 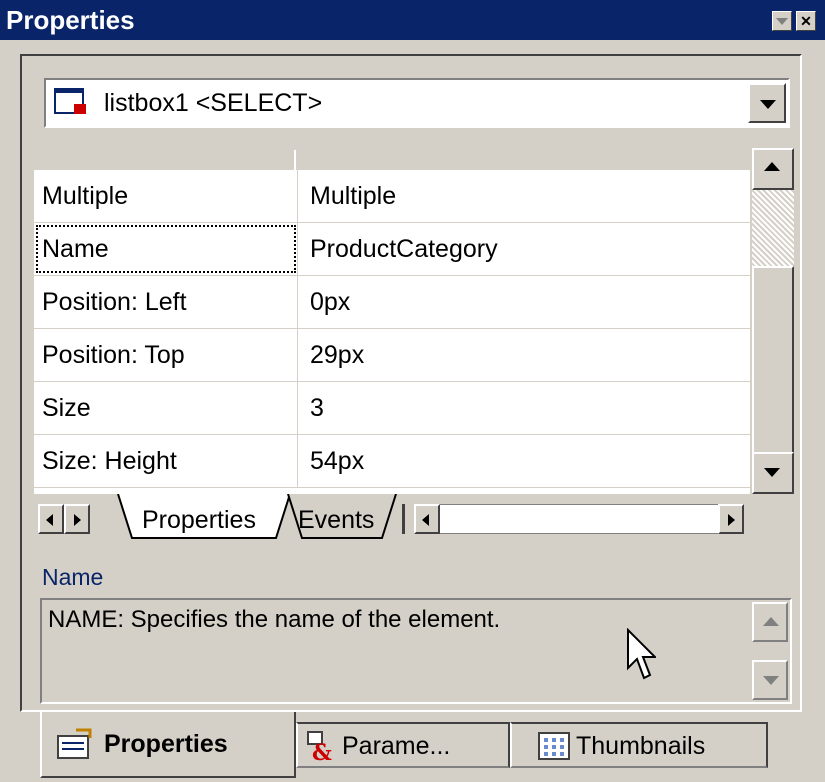 I want to click on bottom-tab-label: Thumbnails, so click(x=641, y=746).